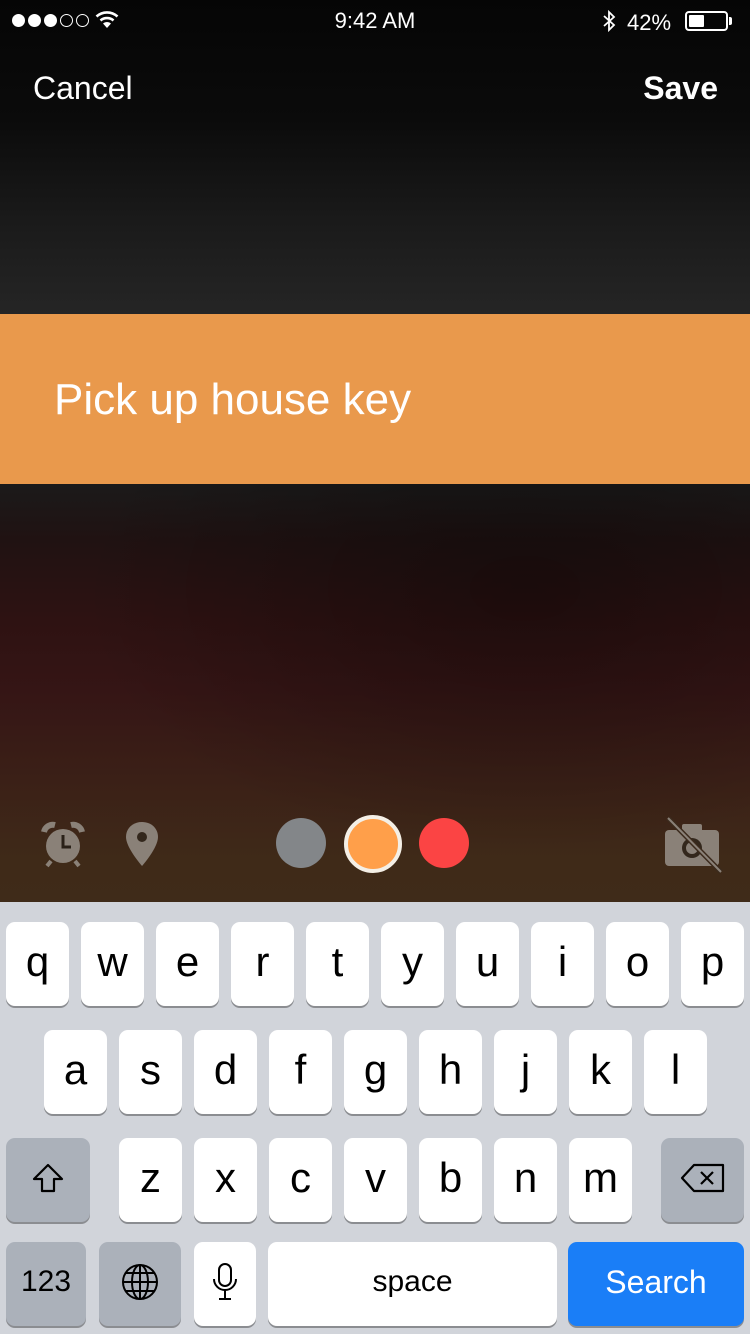 The width and height of the screenshot is (750, 1334). I want to click on key-r: r, so click(262, 964).